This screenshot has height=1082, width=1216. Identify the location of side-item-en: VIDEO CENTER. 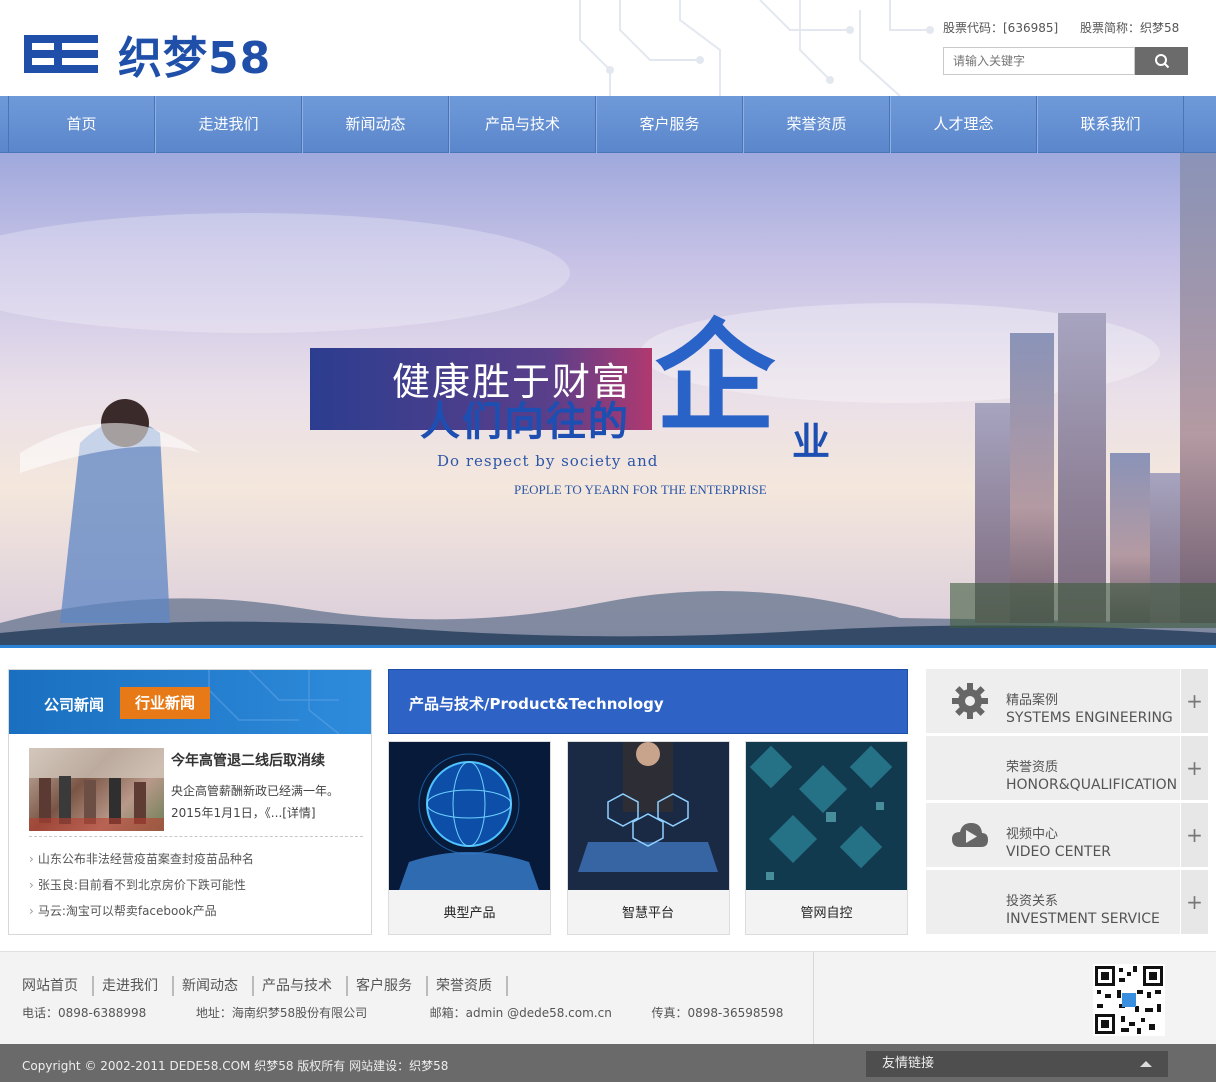
(1059, 852).